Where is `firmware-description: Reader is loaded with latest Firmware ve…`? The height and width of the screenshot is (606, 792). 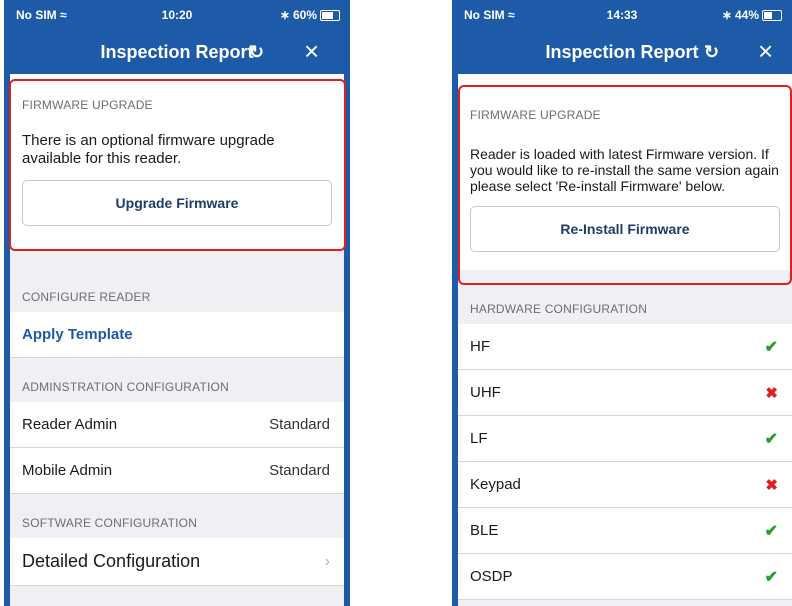 firmware-description: Reader is loaded with latest Firmware ve… is located at coordinates (624, 170).